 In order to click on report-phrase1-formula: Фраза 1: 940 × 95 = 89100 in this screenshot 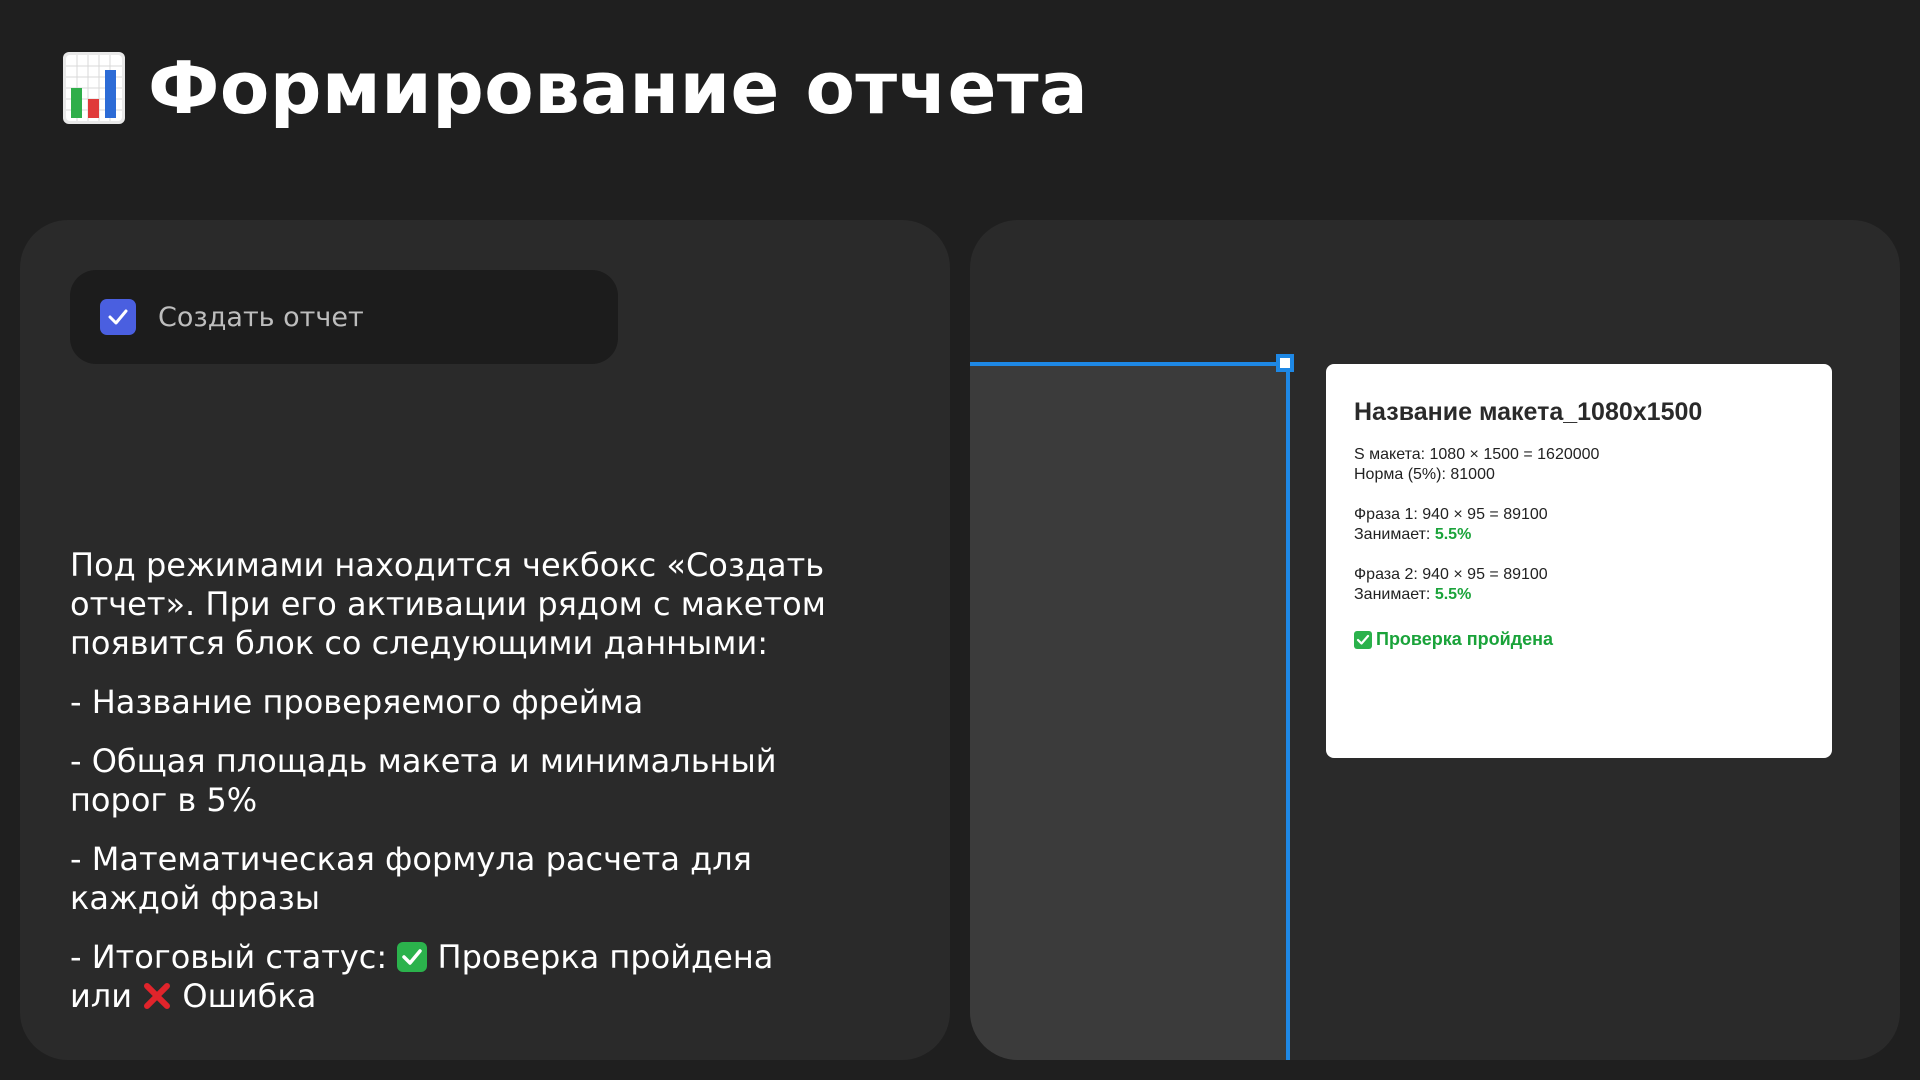, I will do `click(1451, 514)`.